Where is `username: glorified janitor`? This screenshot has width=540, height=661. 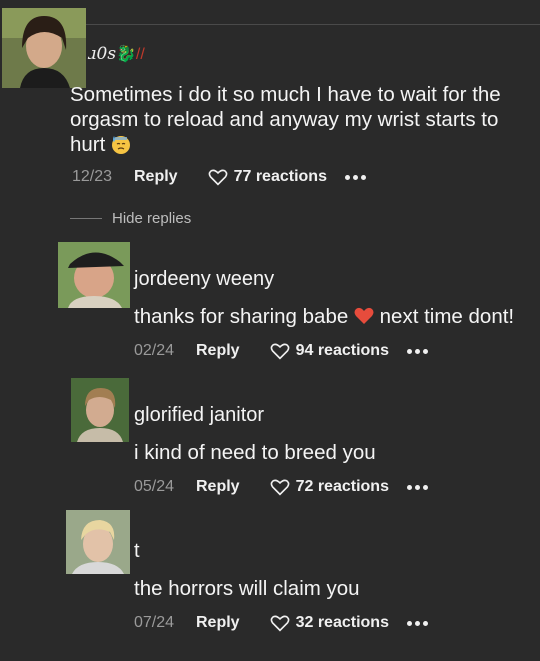
username: glorified janitor is located at coordinates (199, 415).